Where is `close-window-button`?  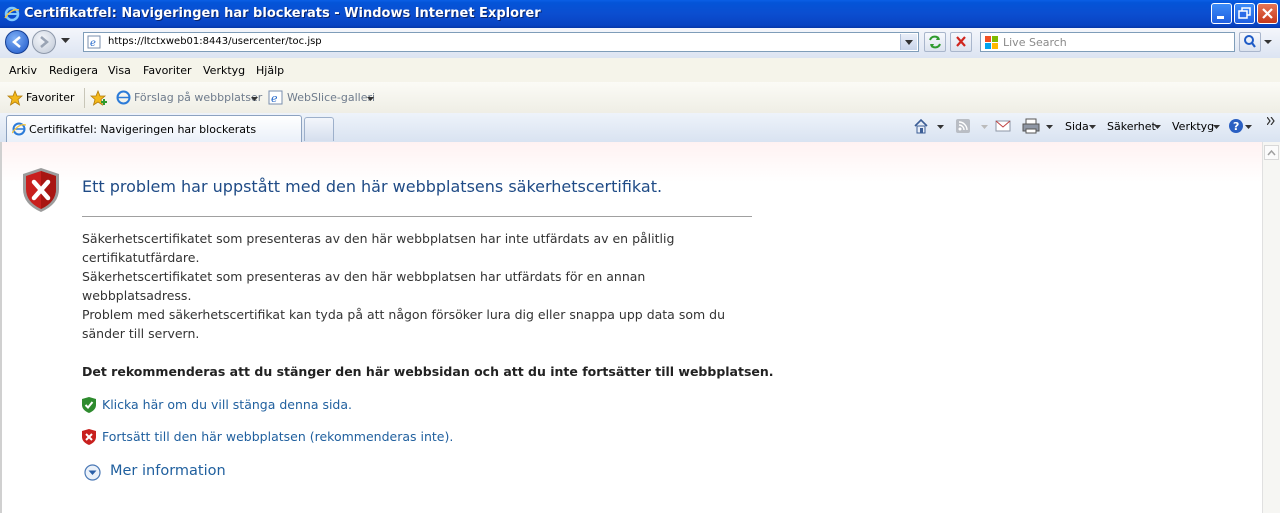 close-window-button is located at coordinates (1267, 13).